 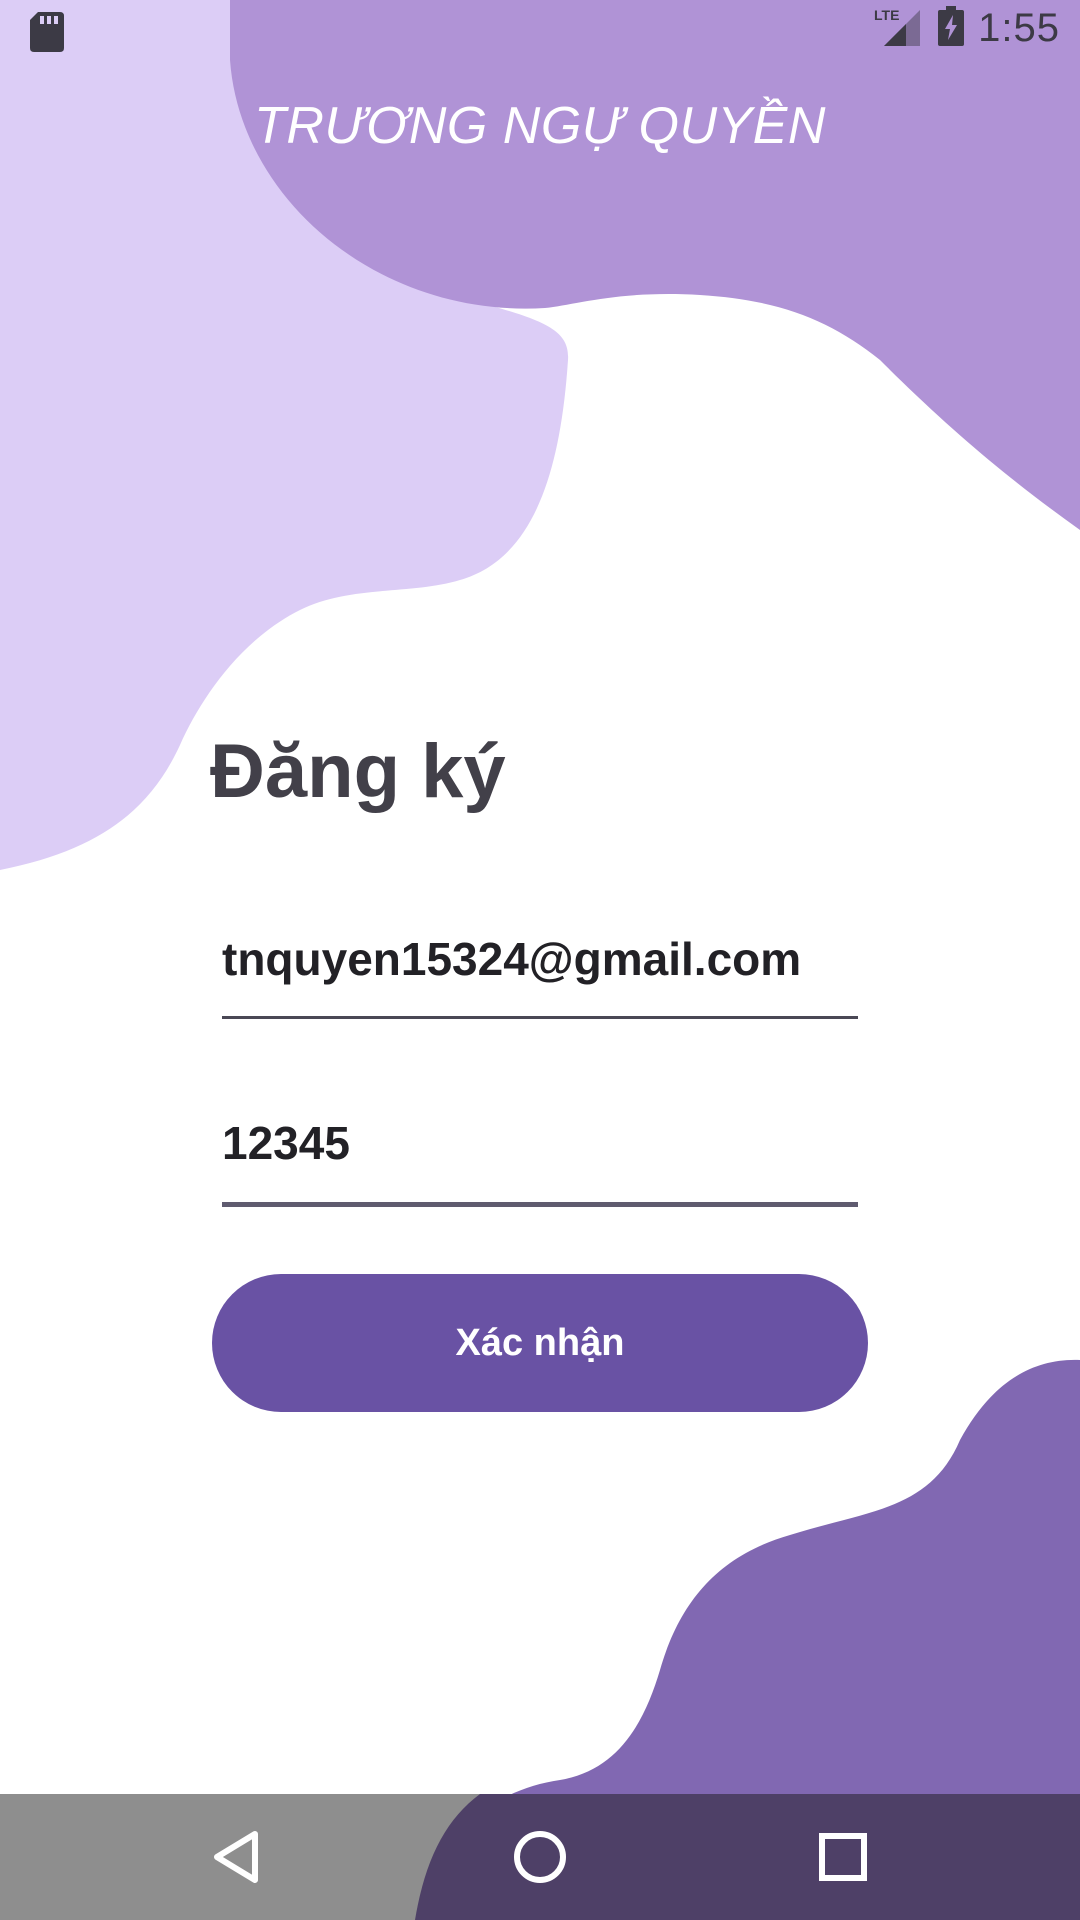 What do you see at coordinates (540, 32) in the screenshot?
I see `status-bar: LTE 1:55` at bounding box center [540, 32].